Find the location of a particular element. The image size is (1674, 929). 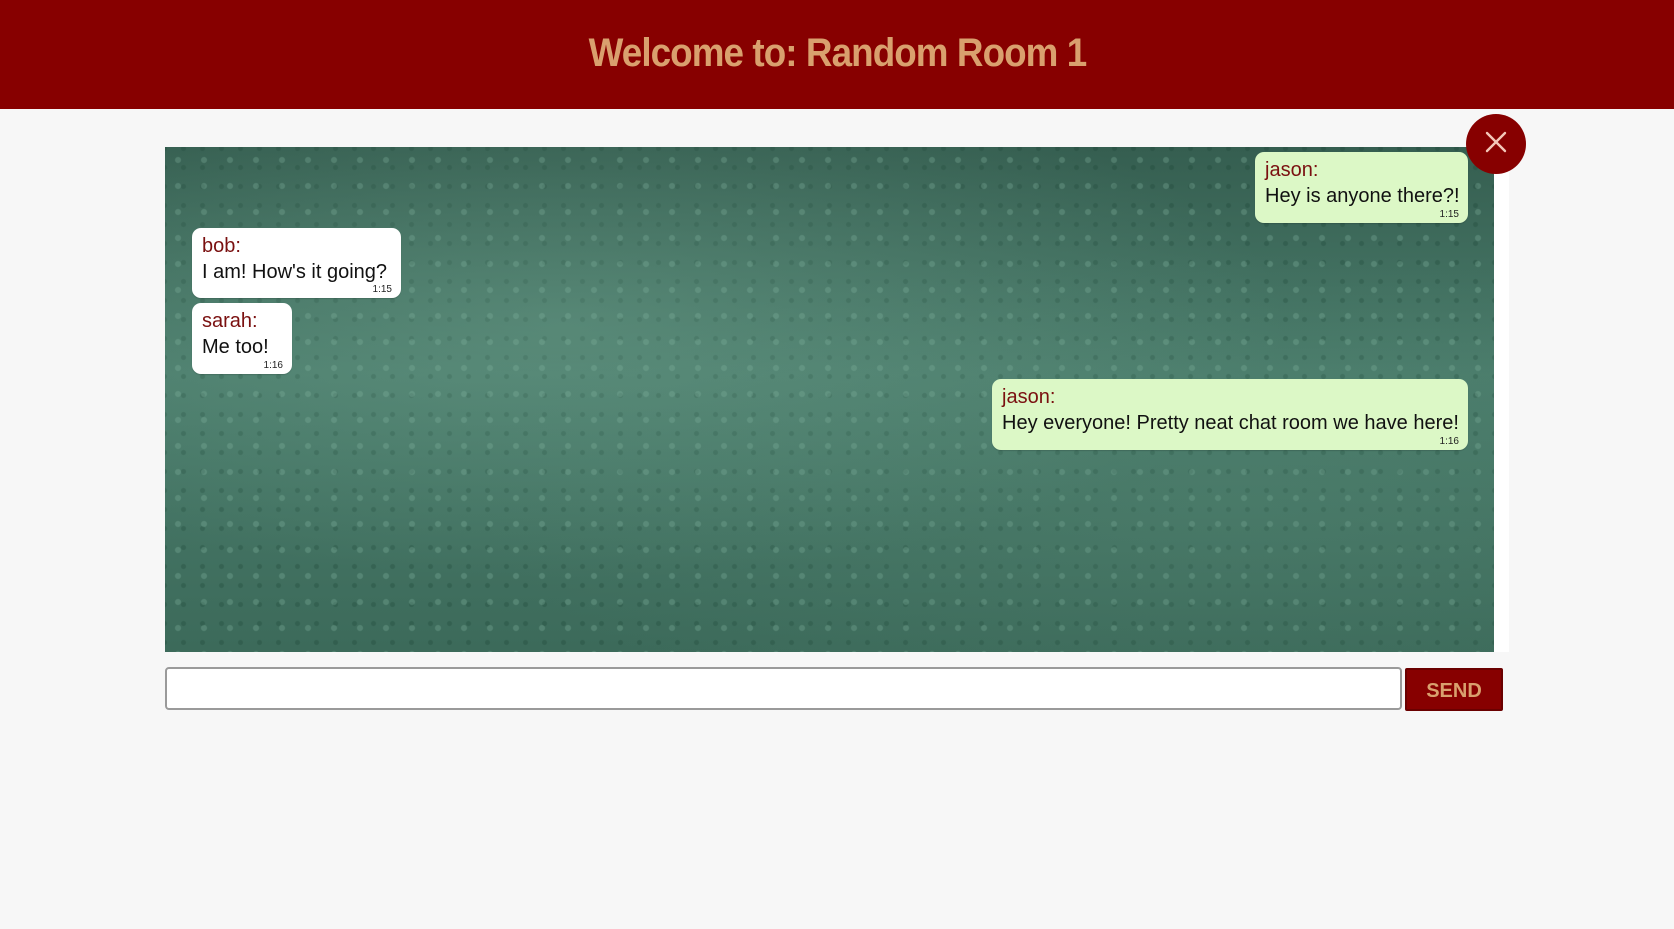

message-text: Hey is anyone there?! is located at coordinates (1362, 196).